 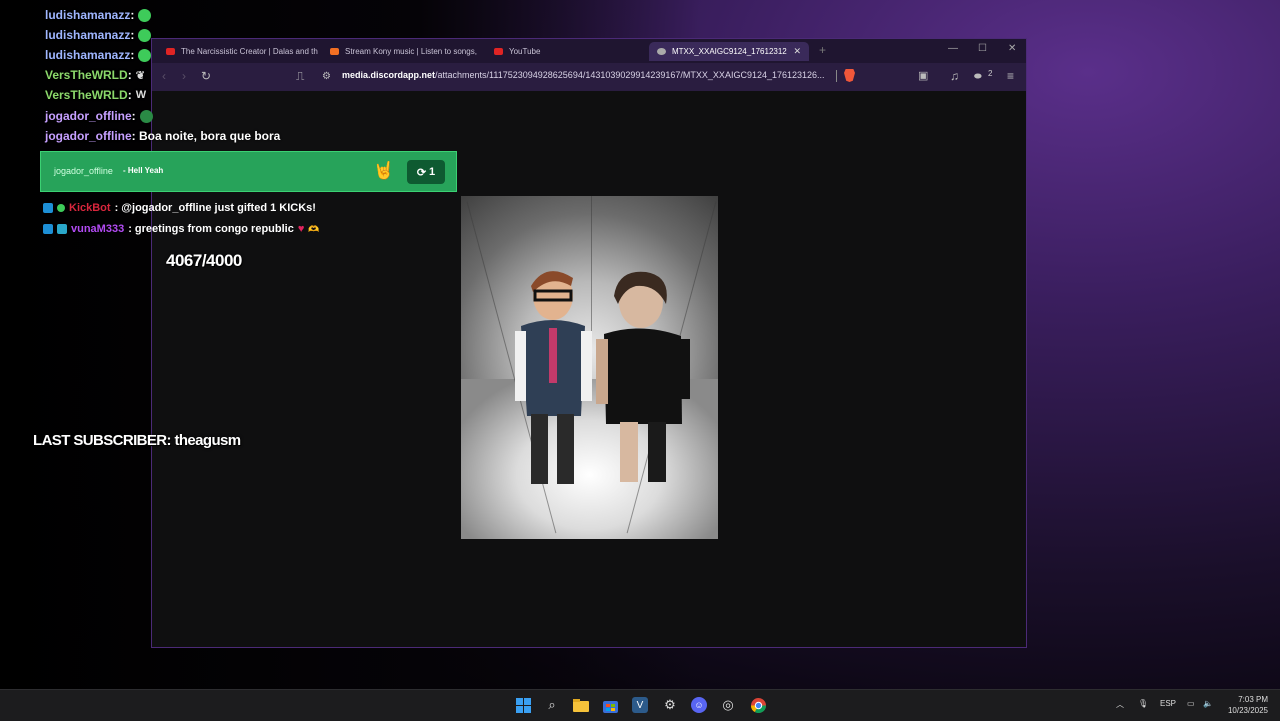 What do you see at coordinates (566, 51) in the screenshot?
I see `tab-youtube: YouTube` at bounding box center [566, 51].